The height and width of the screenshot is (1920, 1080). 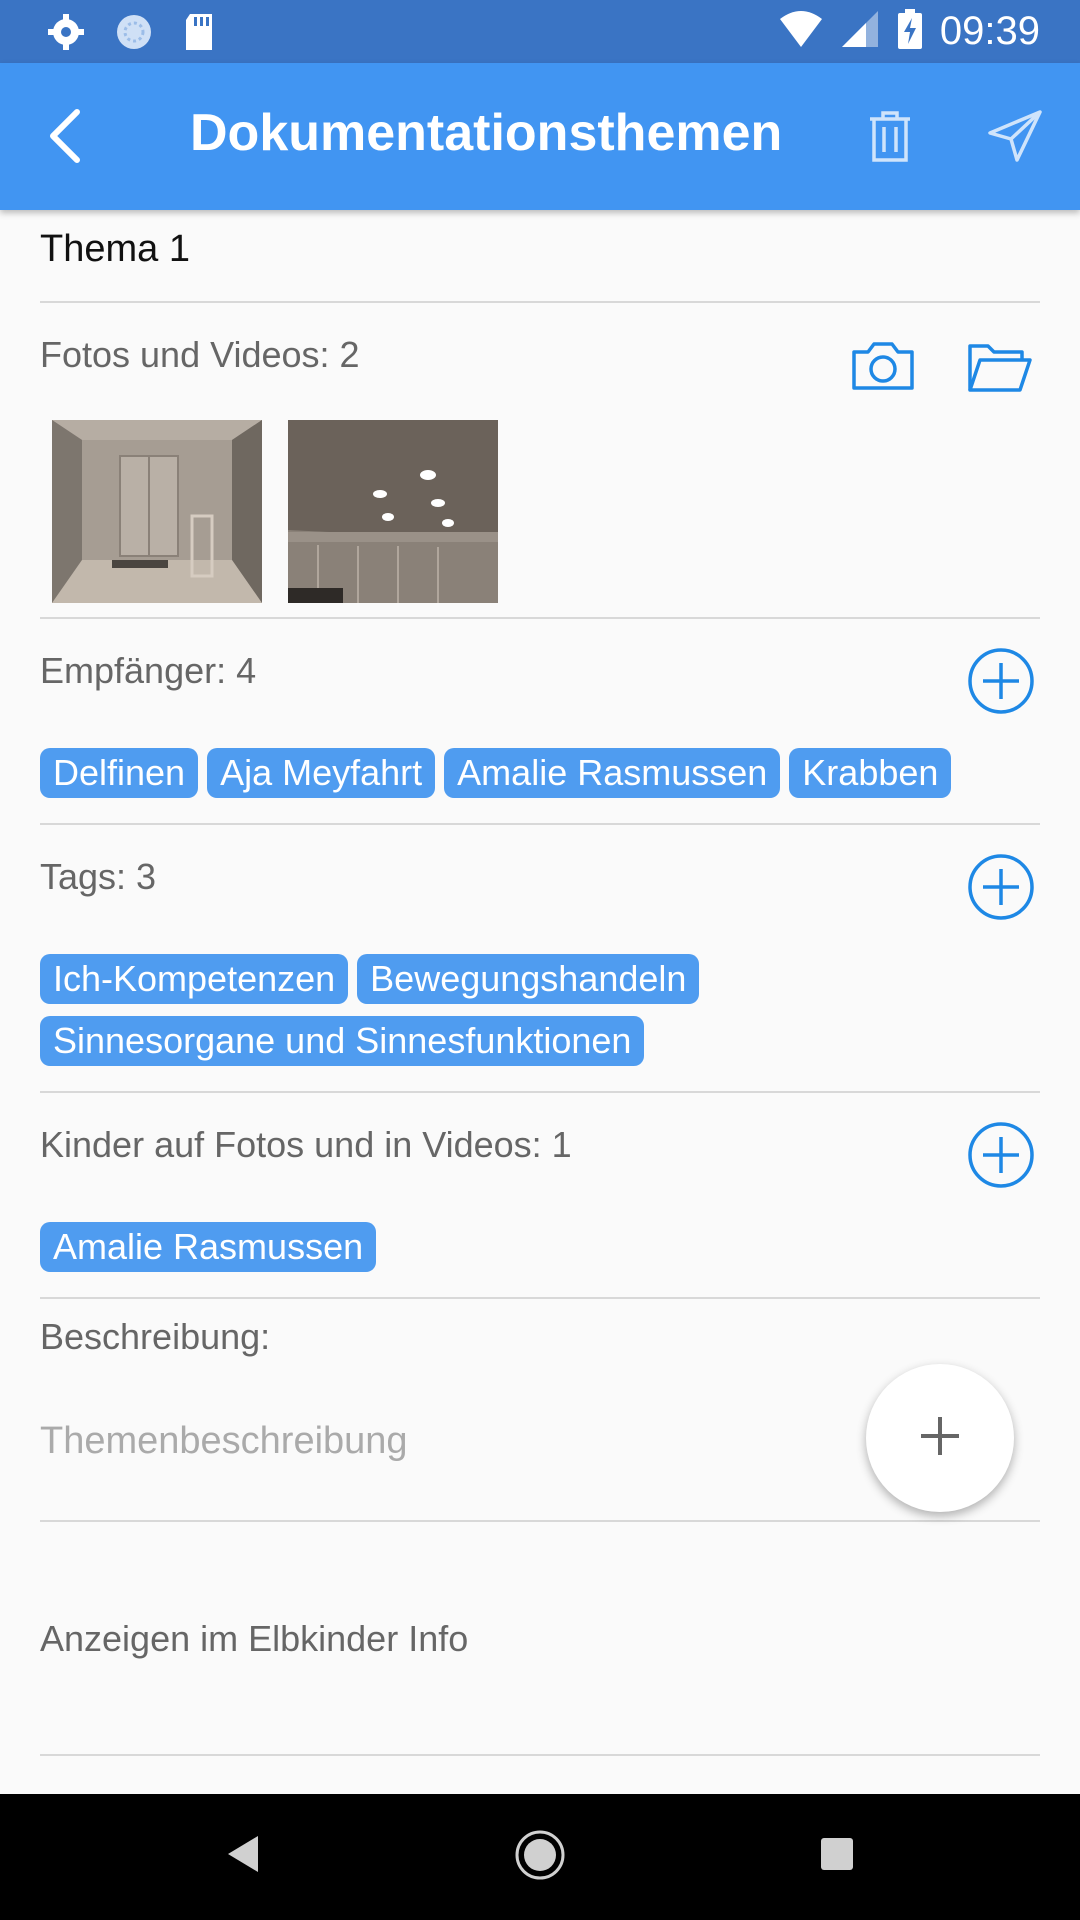 I want to click on send-button, so click(x=1015, y=138).